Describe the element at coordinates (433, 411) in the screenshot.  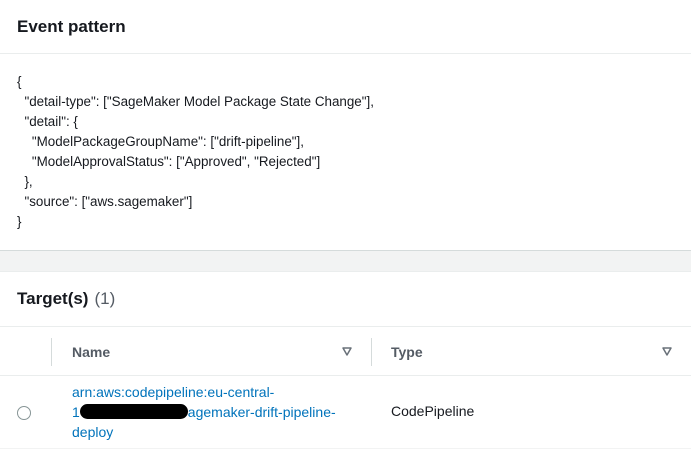
I see `target-type: CodePipeline` at that location.